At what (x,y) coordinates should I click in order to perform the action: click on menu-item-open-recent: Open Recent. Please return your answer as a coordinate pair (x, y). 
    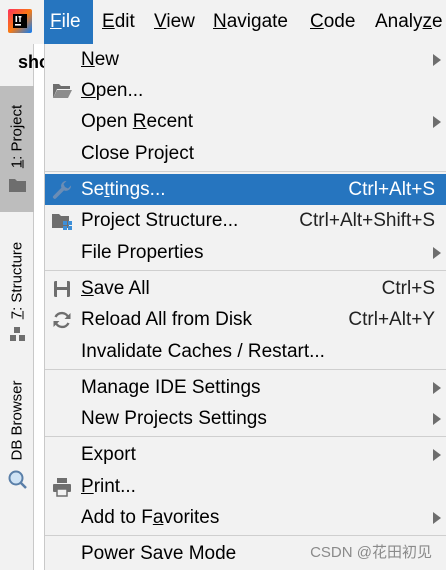
    Looking at the image, I should click on (245, 121).